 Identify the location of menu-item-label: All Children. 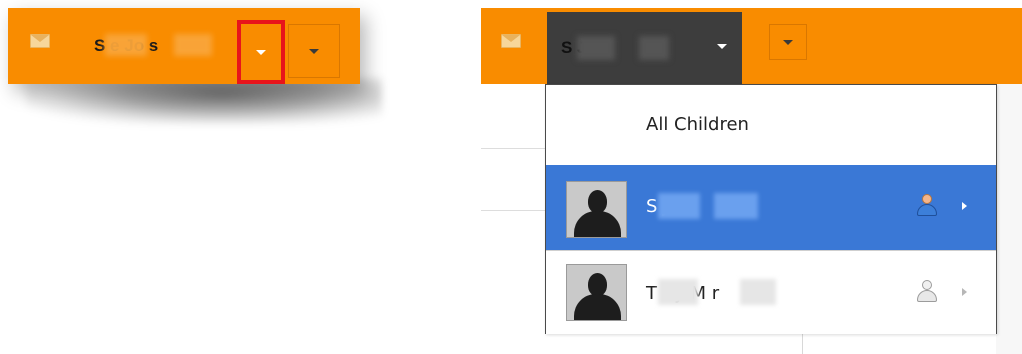
(697, 124).